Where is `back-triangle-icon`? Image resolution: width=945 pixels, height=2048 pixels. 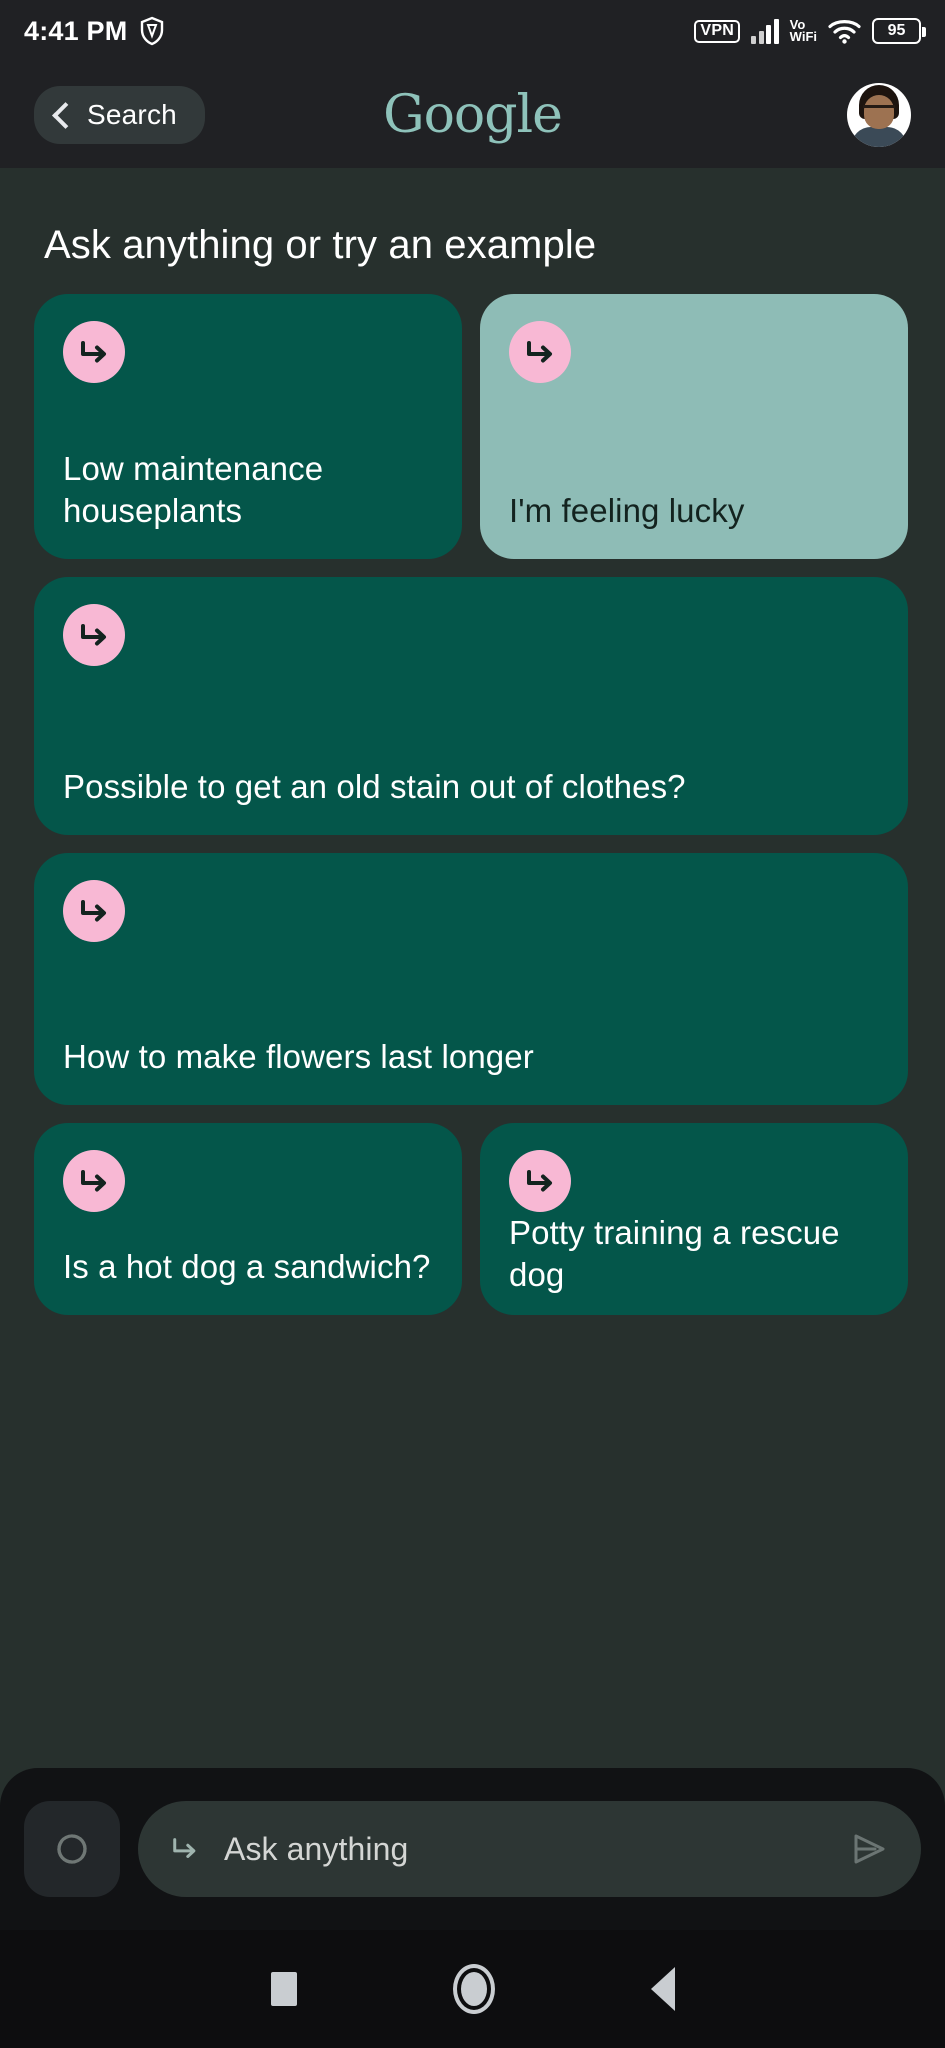 back-triangle-icon is located at coordinates (662, 1989).